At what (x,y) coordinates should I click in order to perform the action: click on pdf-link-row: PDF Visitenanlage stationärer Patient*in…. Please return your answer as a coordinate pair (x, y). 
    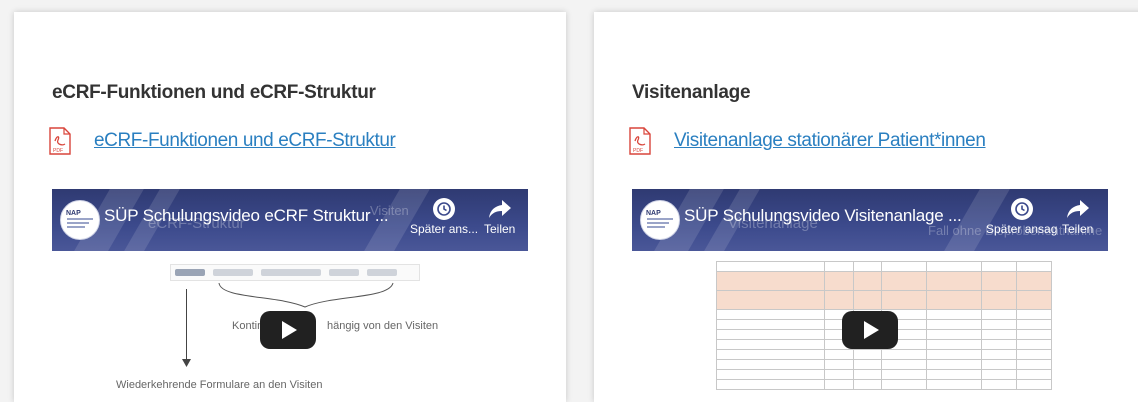
    Looking at the image, I should click on (807, 141).